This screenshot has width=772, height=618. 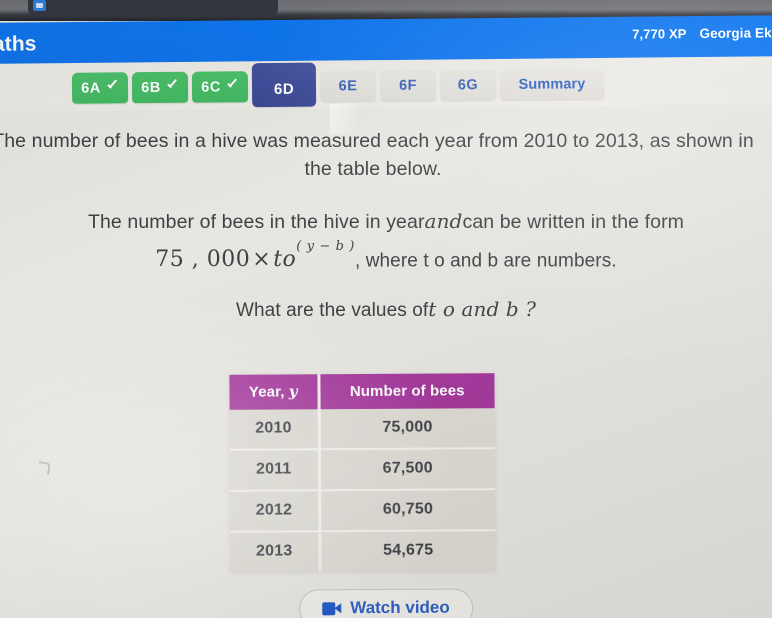 I want to click on tab-6e: 6E, so click(x=348, y=86).